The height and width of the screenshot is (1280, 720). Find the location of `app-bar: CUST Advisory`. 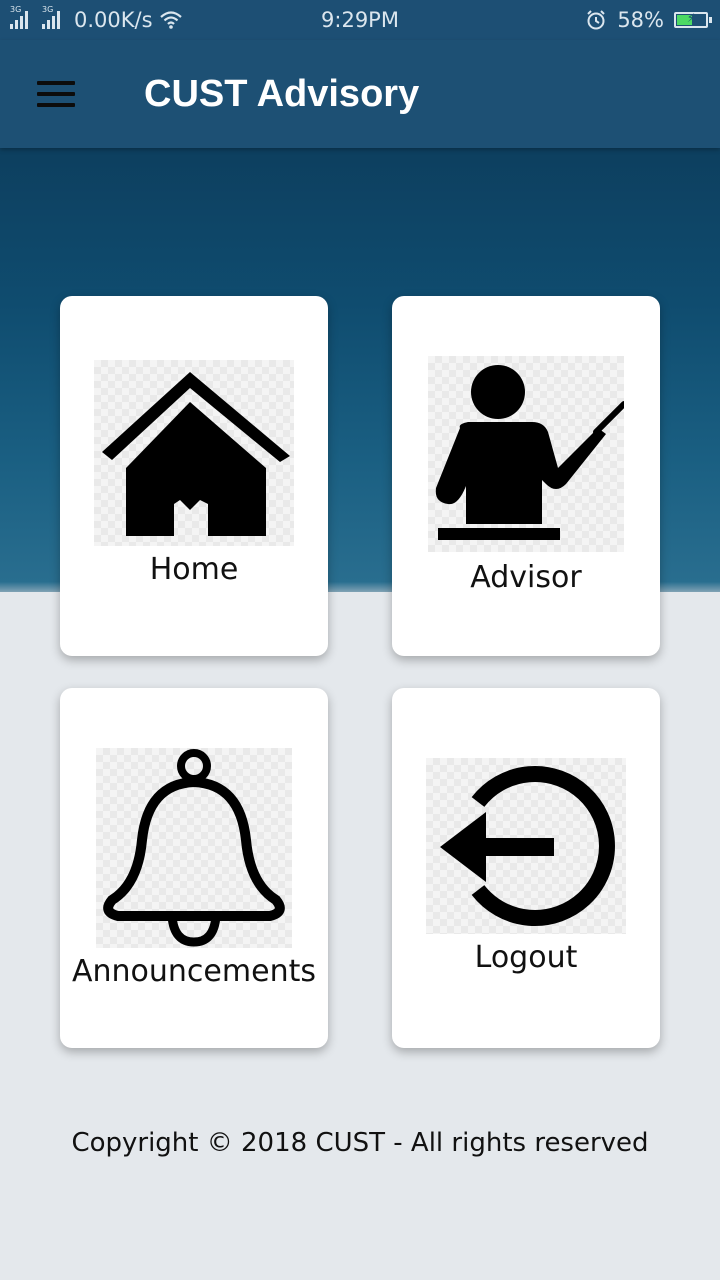

app-bar: CUST Advisory is located at coordinates (360, 94).